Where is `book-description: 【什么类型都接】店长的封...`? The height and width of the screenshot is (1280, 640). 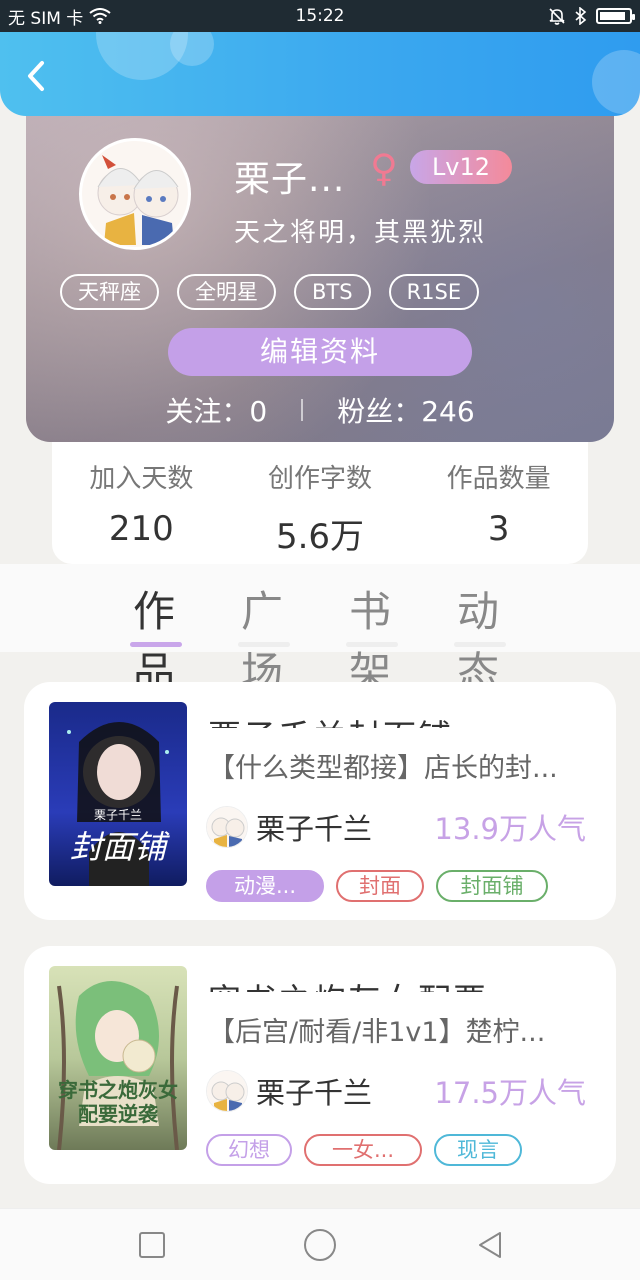
book-description: 【什么类型都接】店长的封... is located at coordinates (383, 768).